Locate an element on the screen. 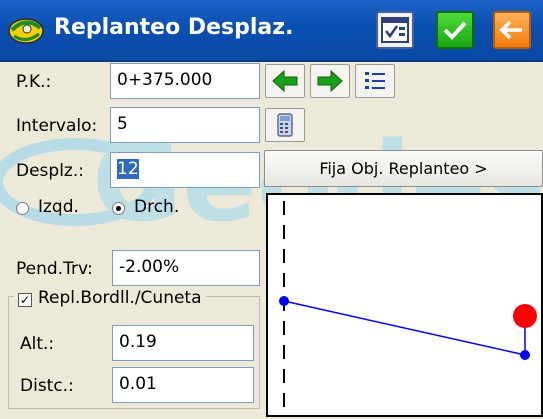 The width and height of the screenshot is (543, 419). distc-label: Distc.: is located at coordinates (47, 386).